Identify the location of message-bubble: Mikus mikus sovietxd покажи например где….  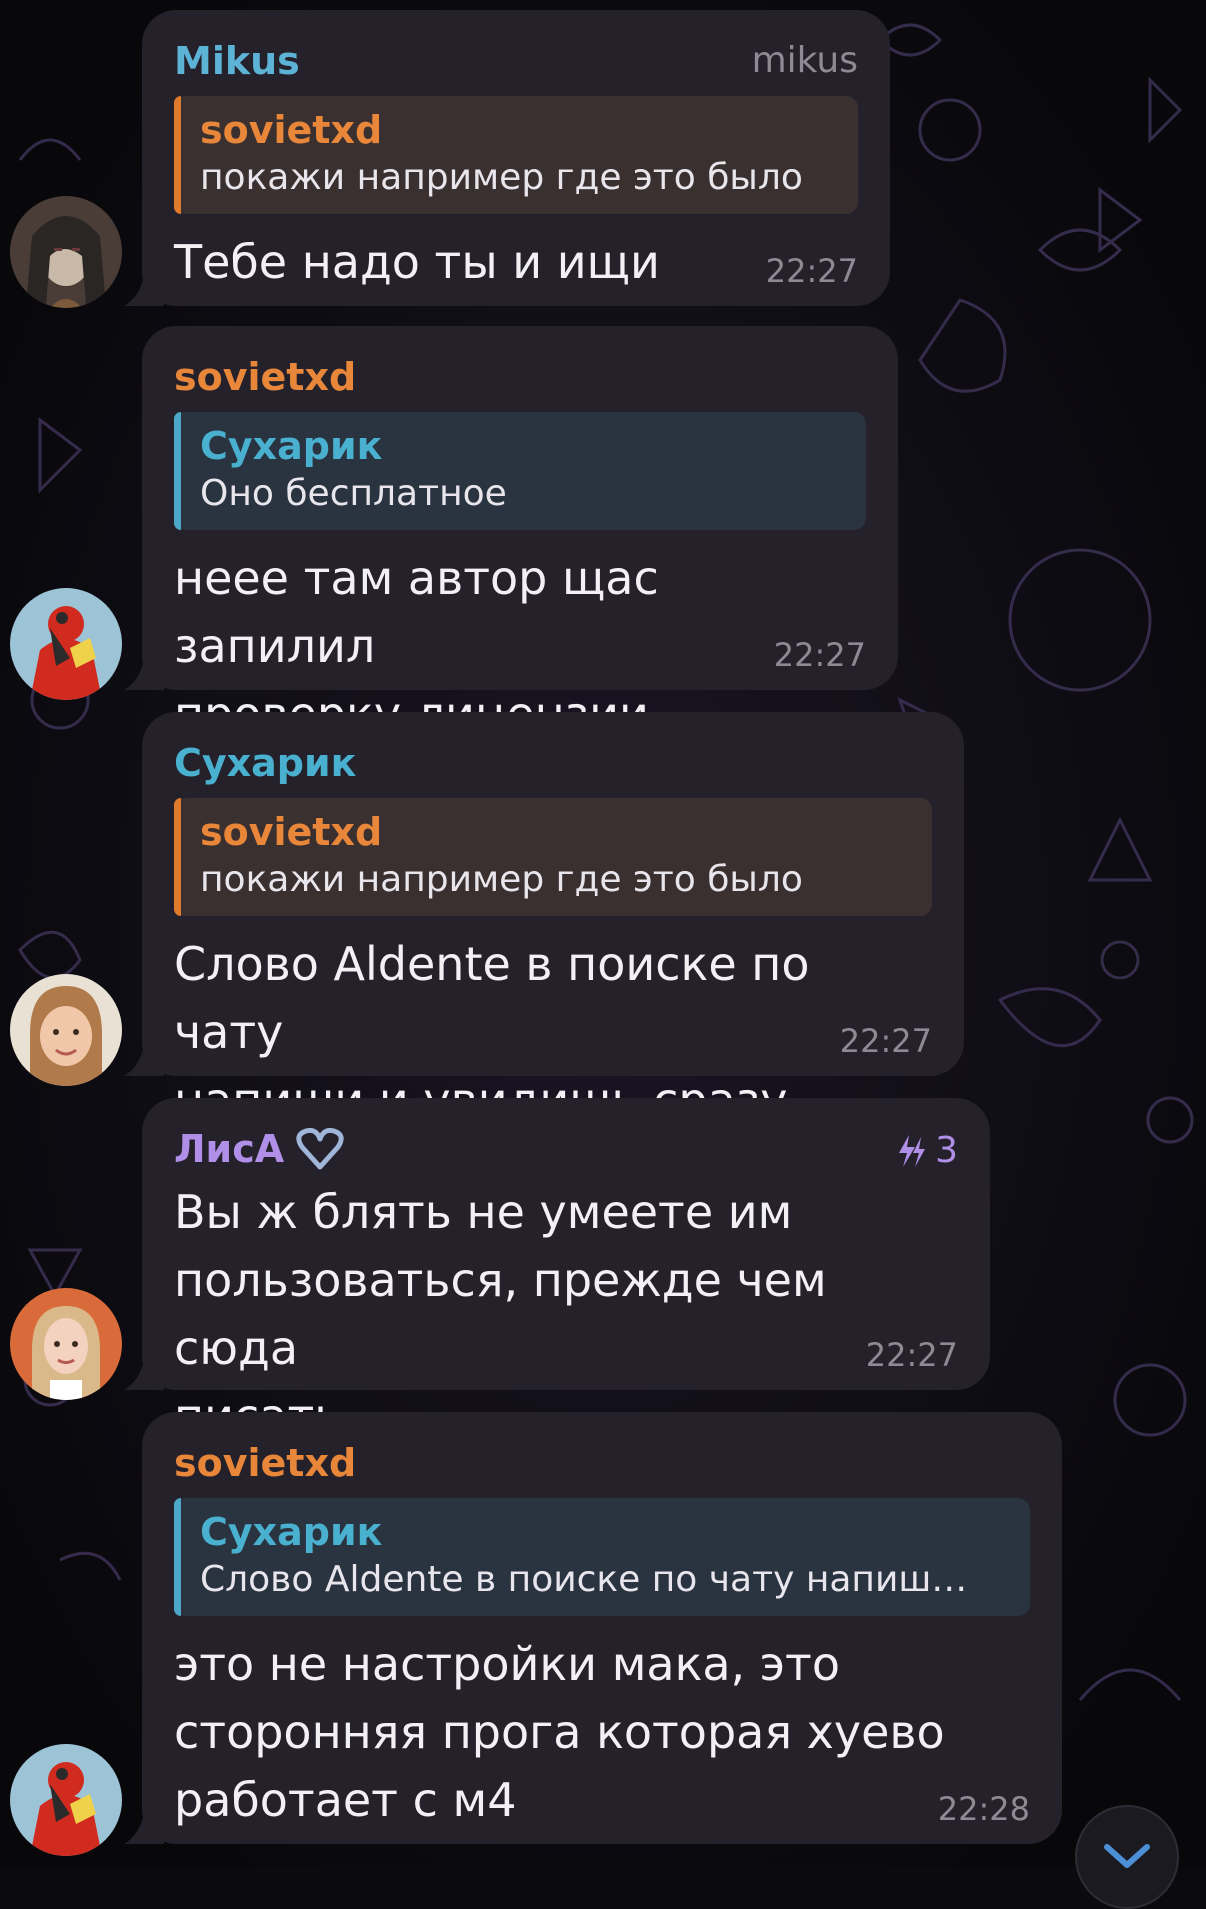
(507, 158).